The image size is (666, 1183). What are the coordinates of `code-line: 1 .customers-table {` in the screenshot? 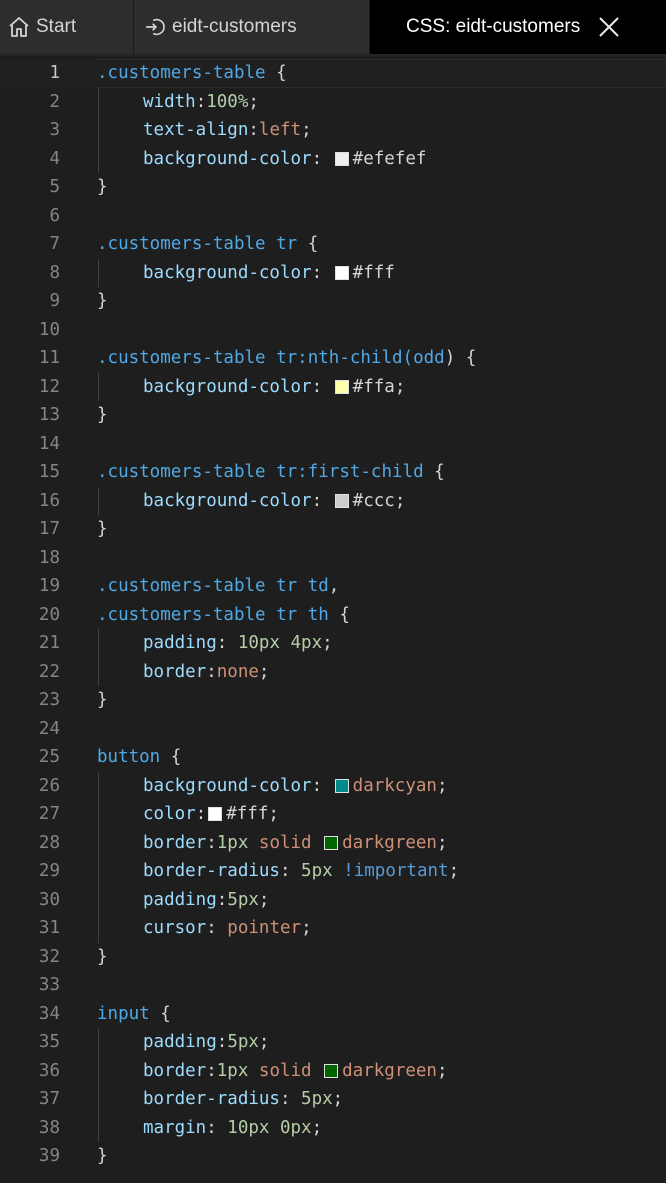 It's located at (333, 73).